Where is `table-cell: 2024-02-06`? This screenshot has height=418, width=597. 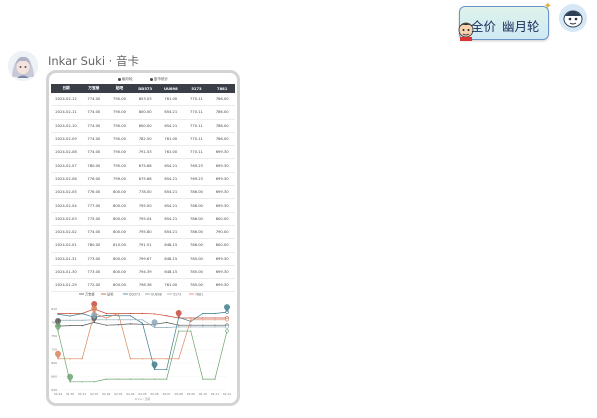
table-cell: 2024-02-06 is located at coordinates (66, 179).